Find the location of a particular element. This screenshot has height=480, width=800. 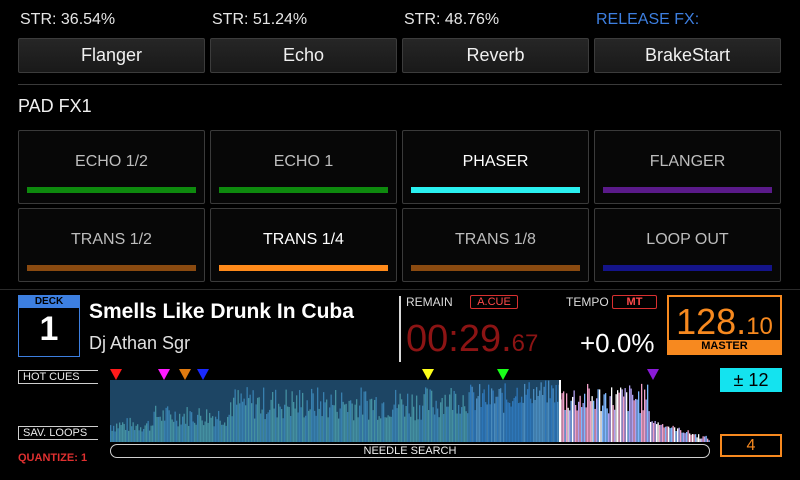

pad-label: TRANS 1/2 is located at coordinates (111, 239).